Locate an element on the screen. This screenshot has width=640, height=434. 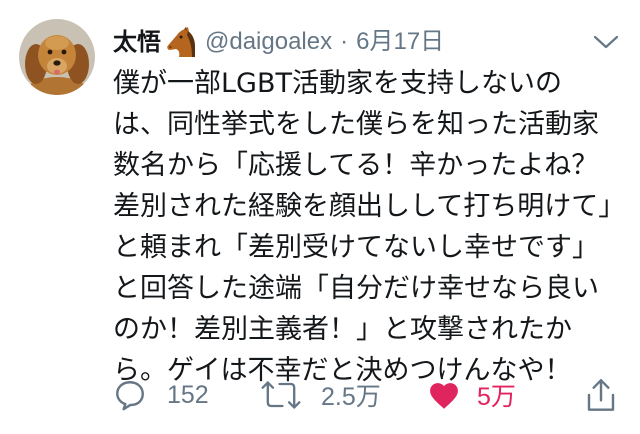
tweet-text-line: のか！差別主義者！」と攻撃されたか is located at coordinates (342, 329).